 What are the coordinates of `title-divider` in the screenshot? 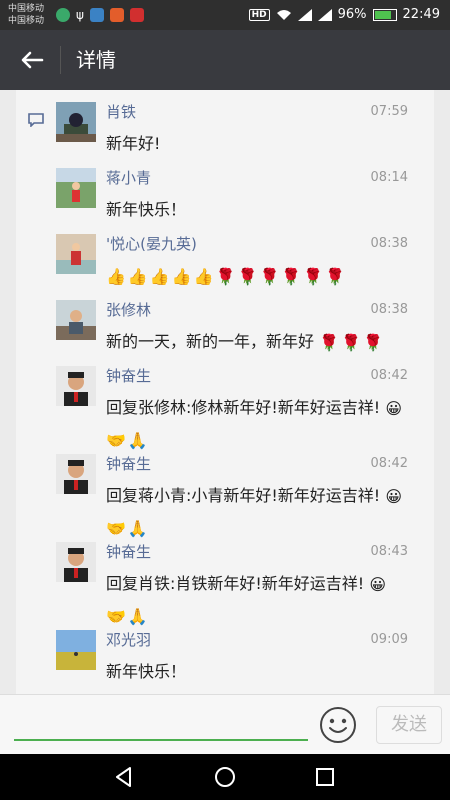 It's located at (60, 60).